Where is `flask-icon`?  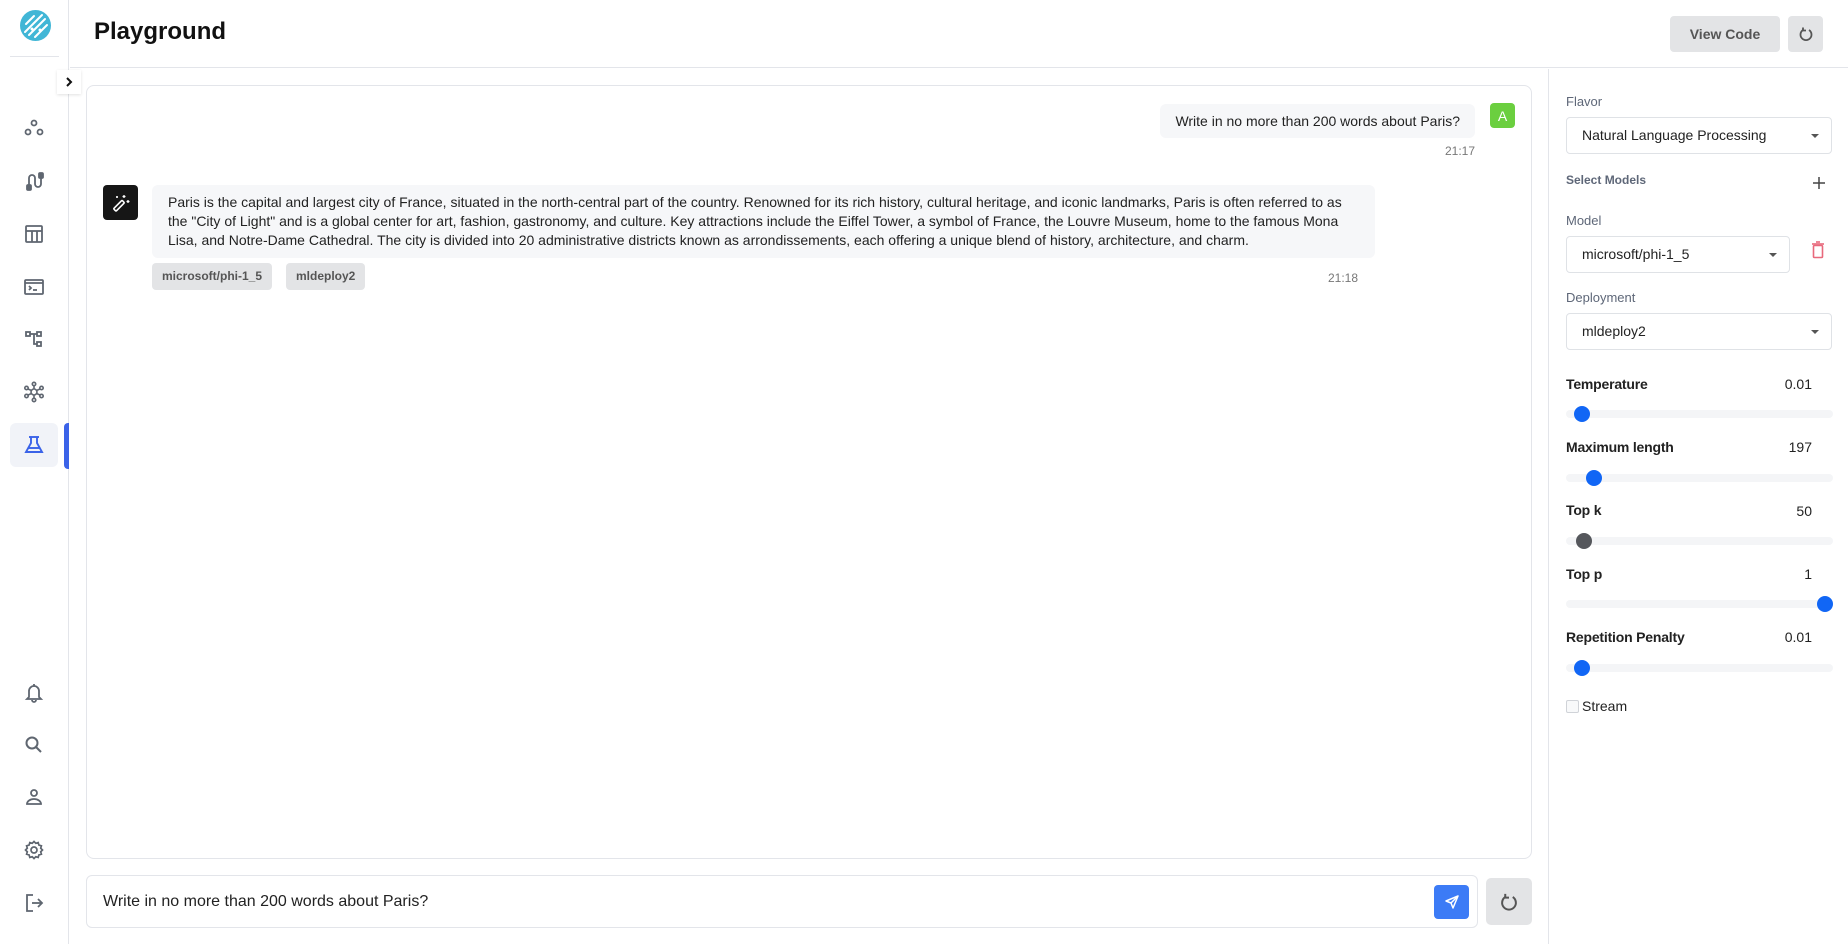
flask-icon is located at coordinates (34, 444).